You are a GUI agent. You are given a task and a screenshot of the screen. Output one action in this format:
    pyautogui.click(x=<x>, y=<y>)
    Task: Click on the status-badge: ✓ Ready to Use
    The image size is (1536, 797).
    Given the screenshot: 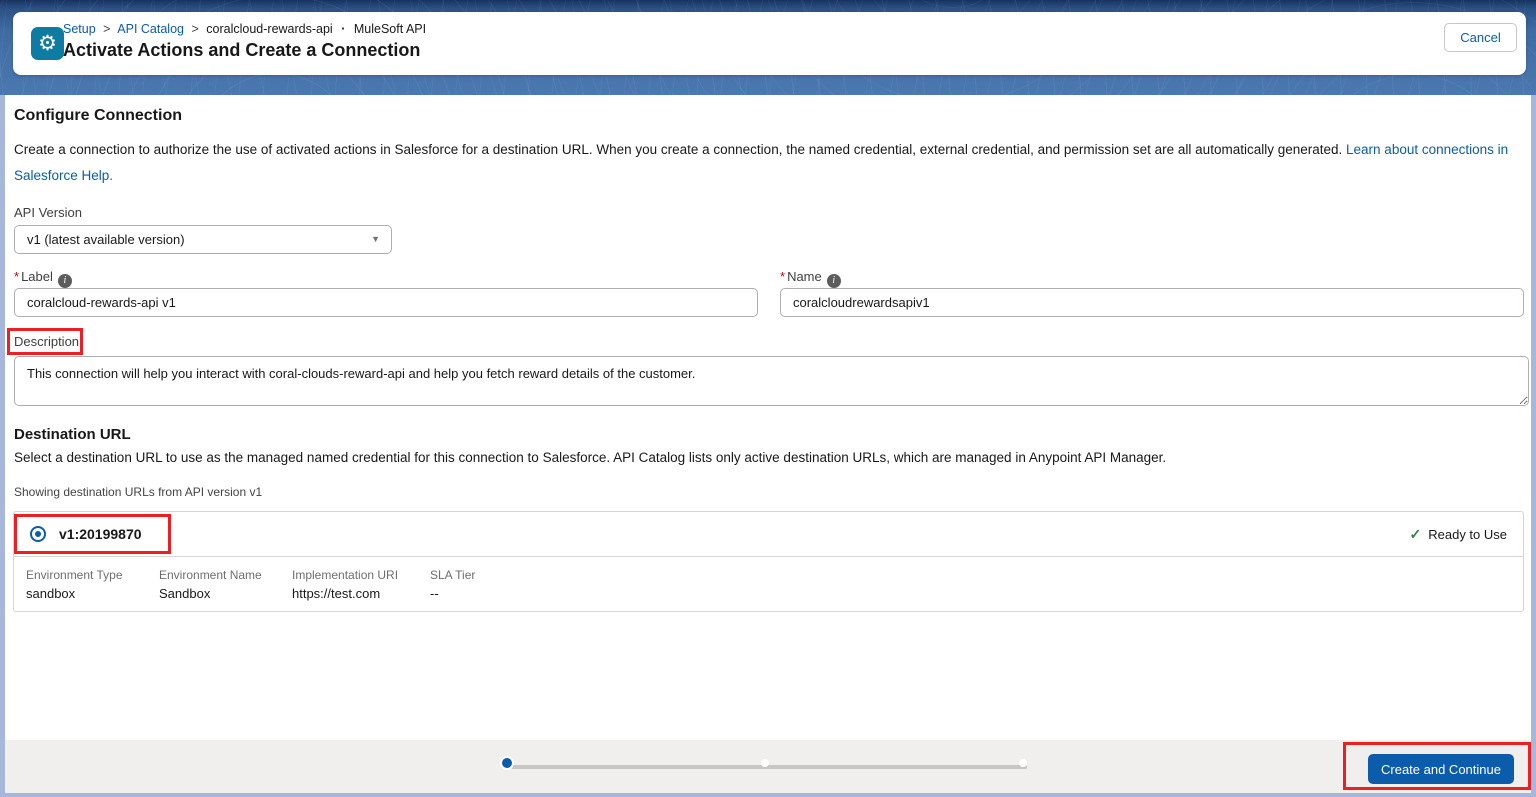 What is the action you would take?
    pyautogui.click(x=1459, y=534)
    